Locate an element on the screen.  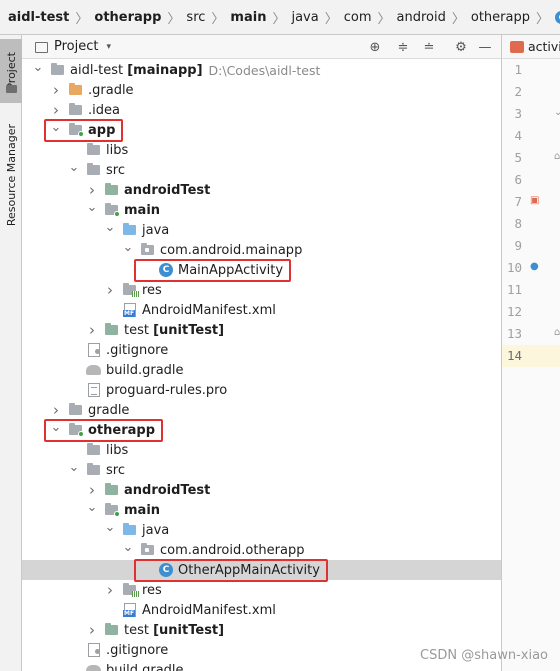
collapse-all-icon: ≐ is located at coordinates (429, 47).